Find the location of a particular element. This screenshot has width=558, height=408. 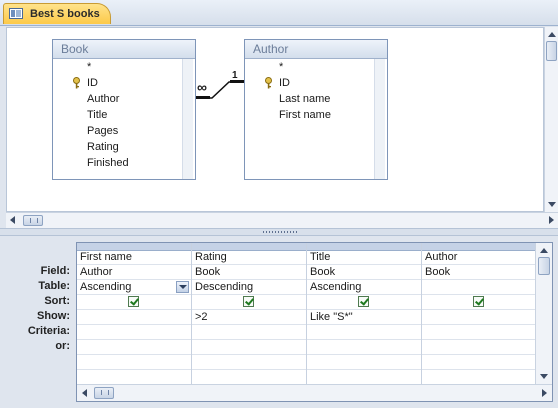

cell-field: Rating is located at coordinates (249, 257).